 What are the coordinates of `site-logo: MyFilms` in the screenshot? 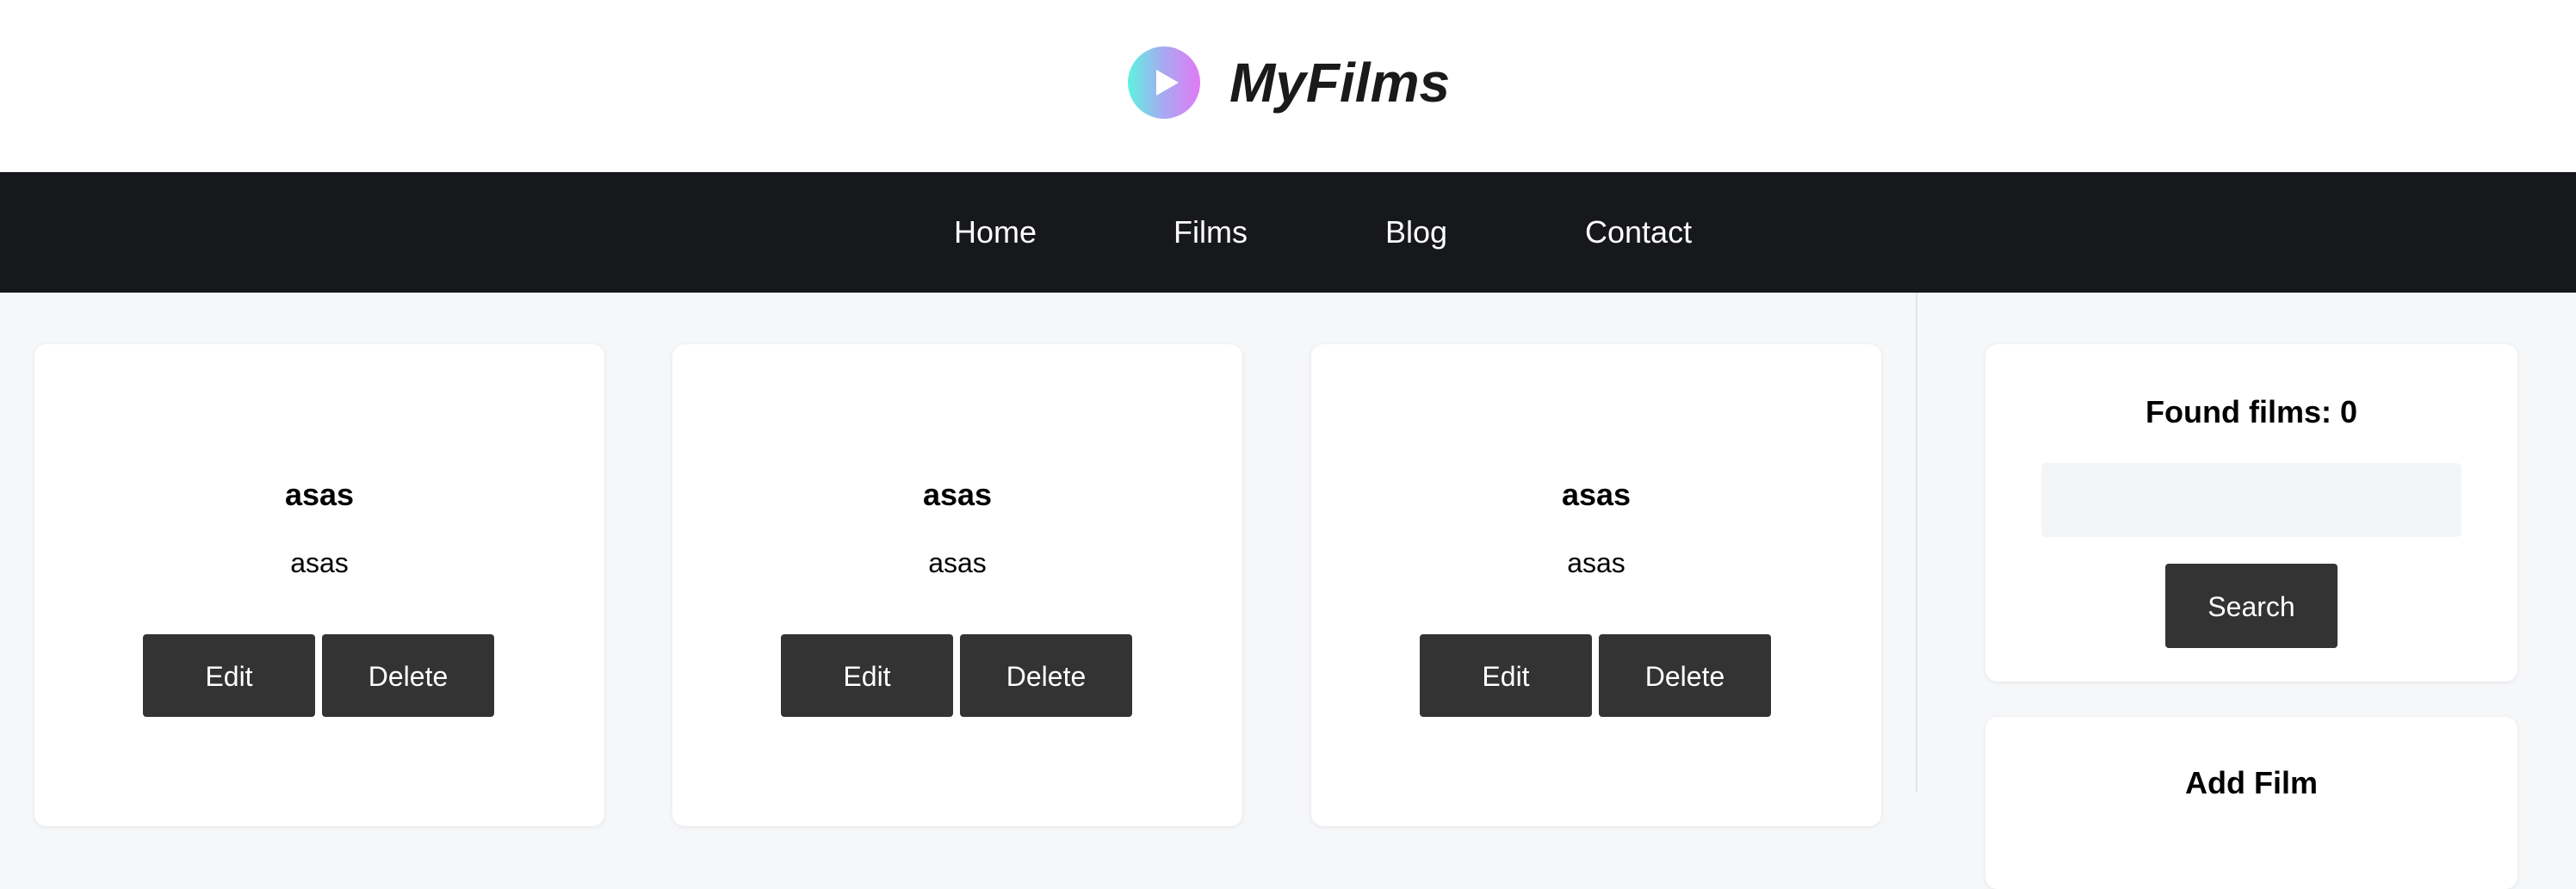 It's located at (1289, 82).